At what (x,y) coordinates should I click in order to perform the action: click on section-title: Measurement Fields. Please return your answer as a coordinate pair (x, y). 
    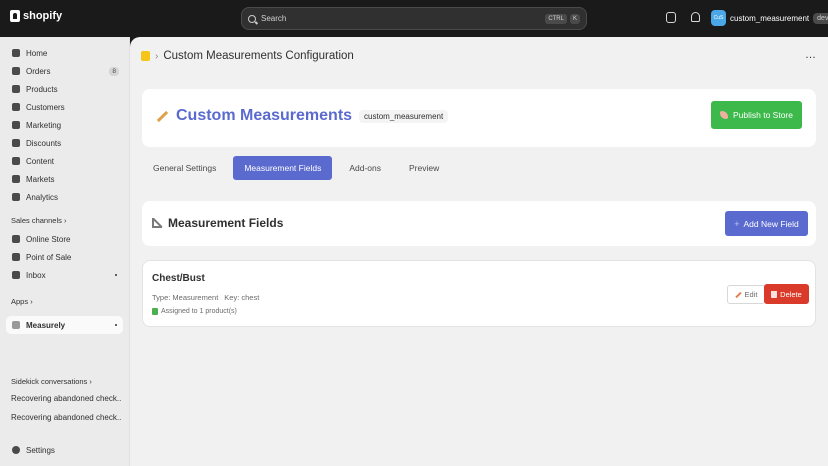
    Looking at the image, I should click on (217, 223).